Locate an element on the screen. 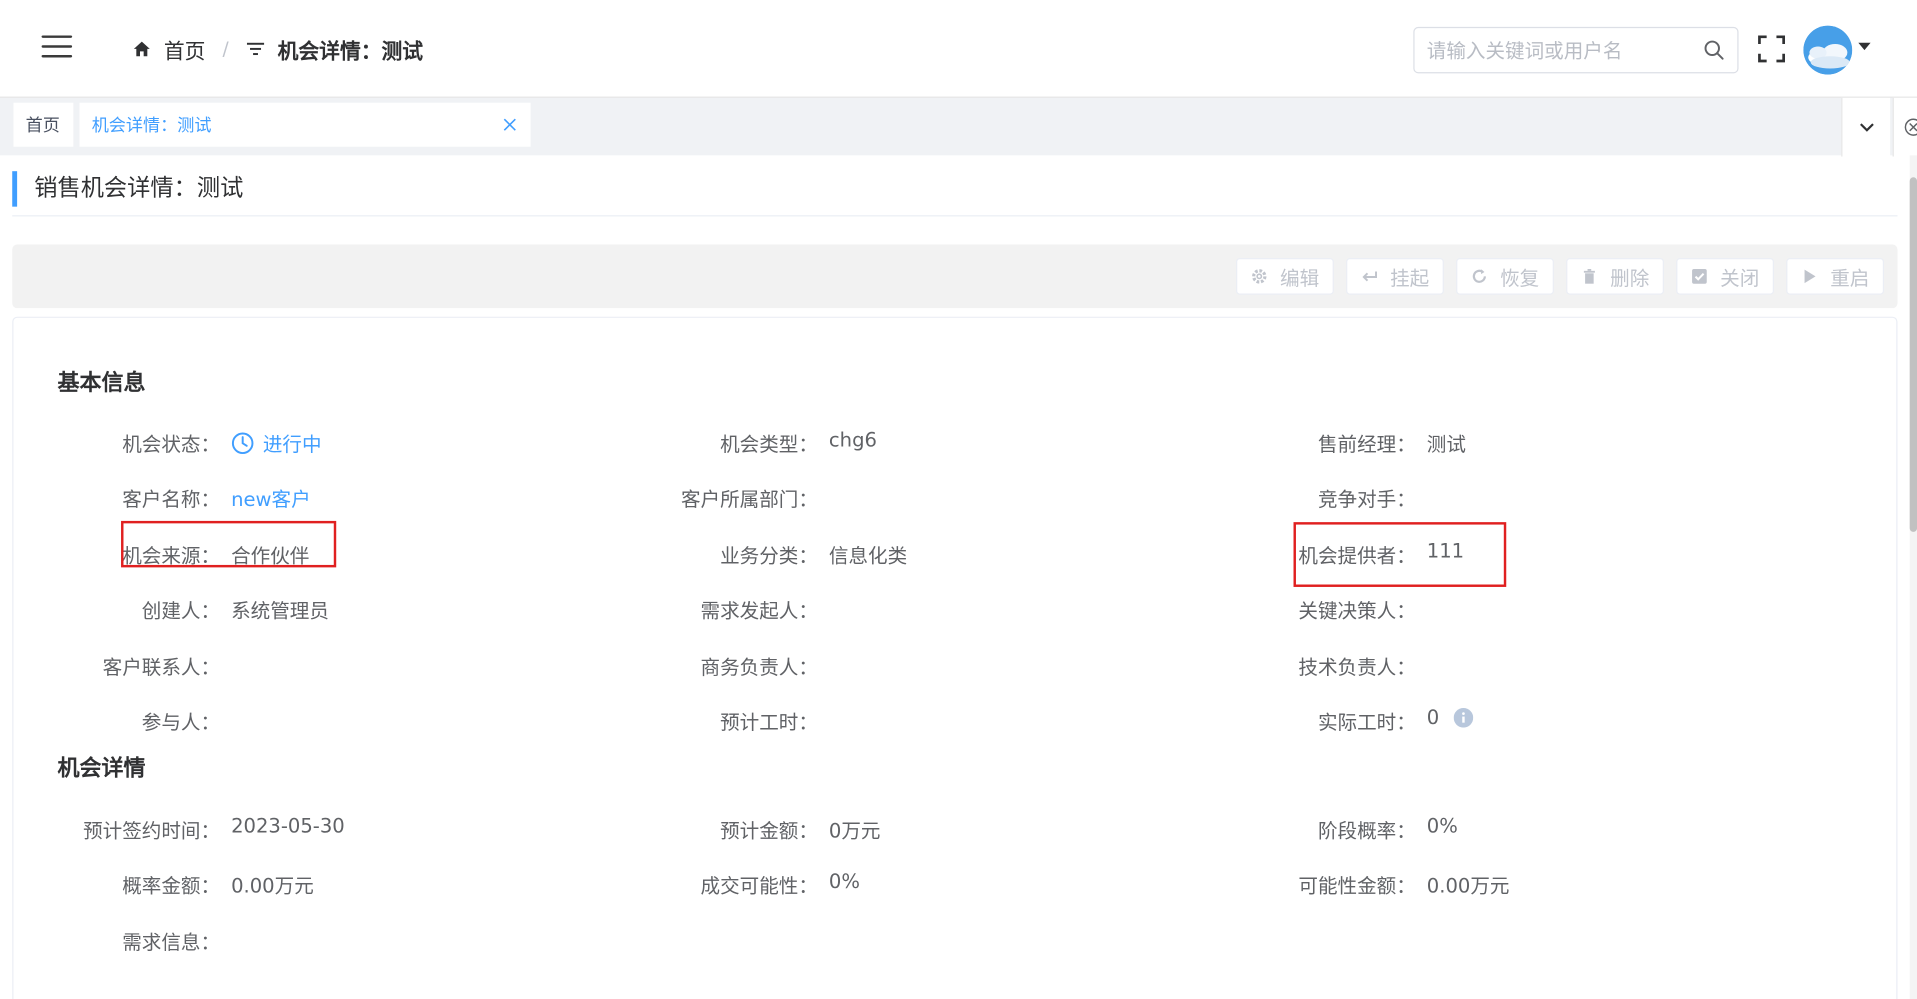 This screenshot has height=999, width=1917. delete-button: 删除 is located at coordinates (1615, 276).